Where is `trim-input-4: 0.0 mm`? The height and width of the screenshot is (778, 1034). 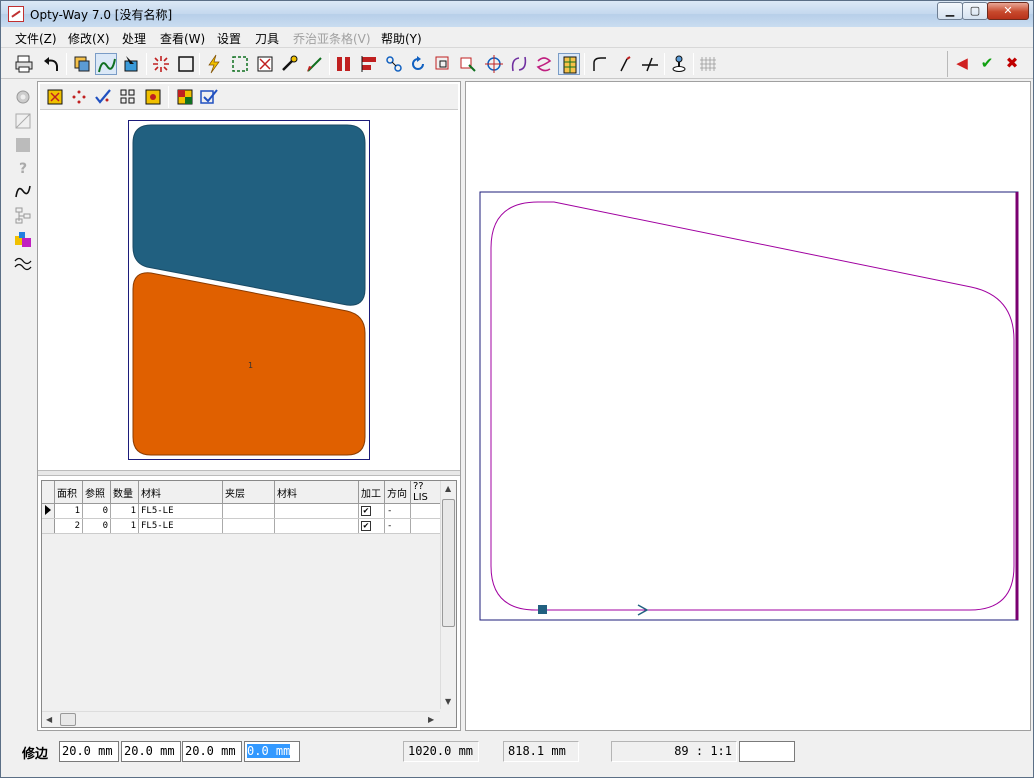
trim-input-4: 0.0 mm is located at coordinates (272, 751).